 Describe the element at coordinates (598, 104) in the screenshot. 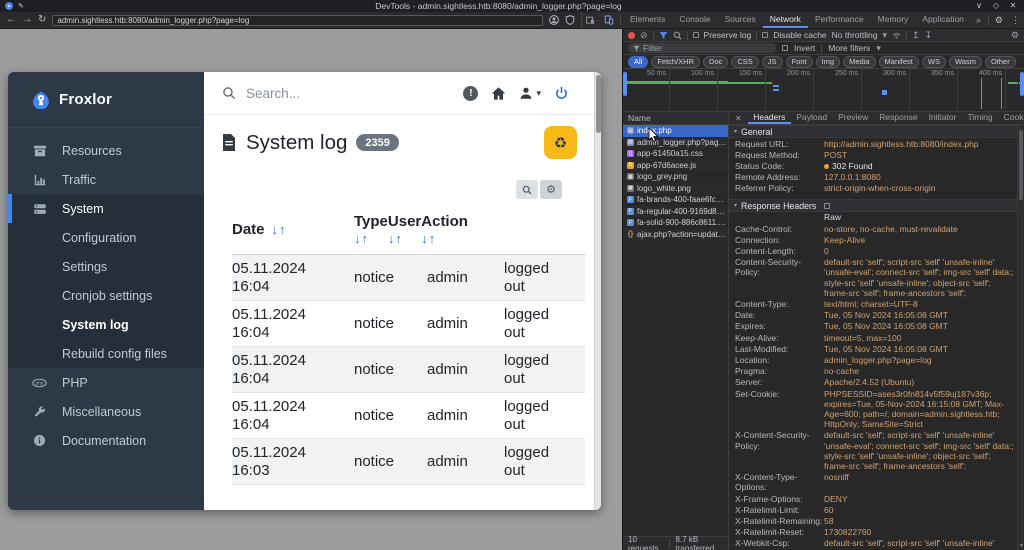

I see `page-scrollbar-thumb` at that location.